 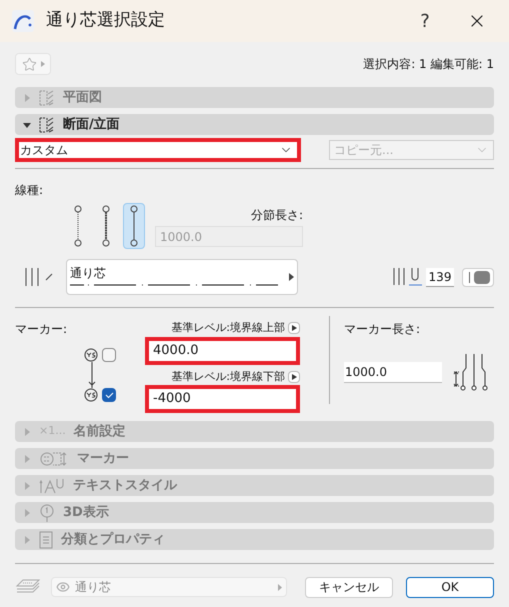 What do you see at coordinates (92, 375) in the screenshot?
I see `arrow-icon` at bounding box center [92, 375].